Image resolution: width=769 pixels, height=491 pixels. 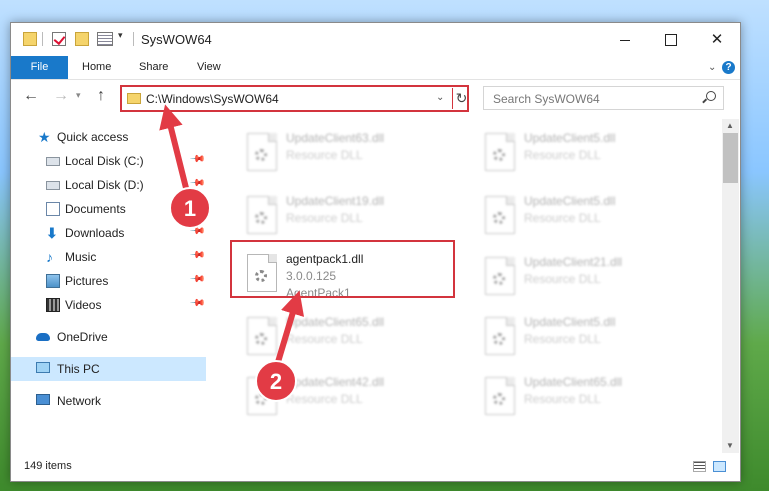 I want to click on help-icon: ?, so click(x=728, y=67).